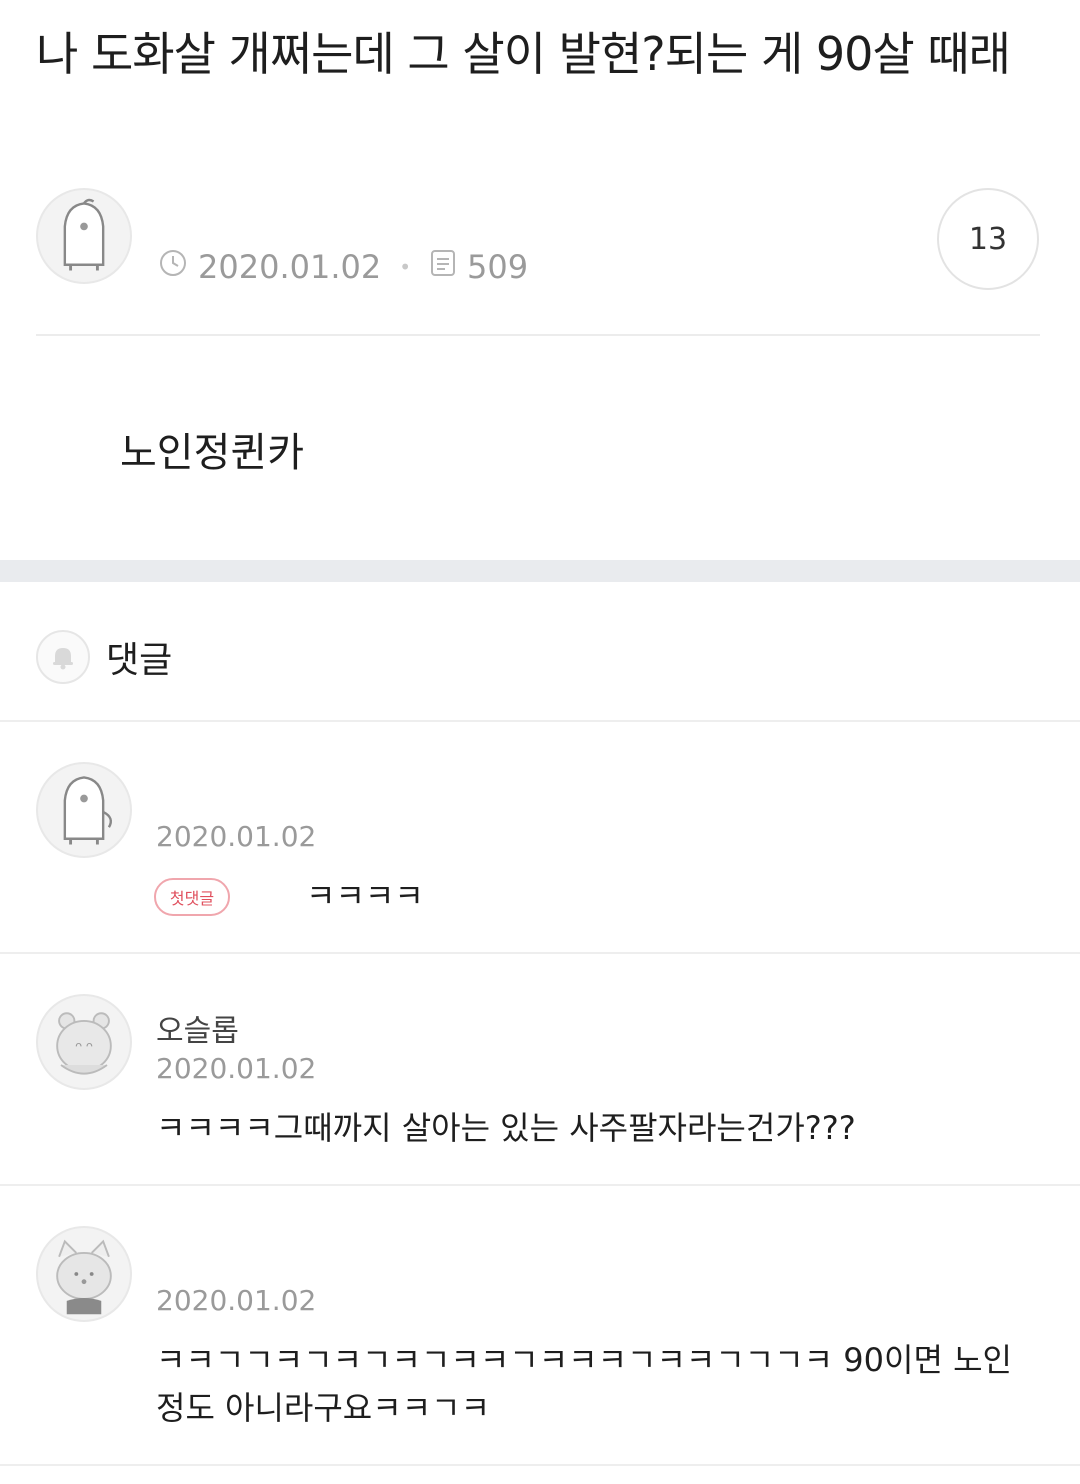  What do you see at coordinates (212, 453) in the screenshot?
I see `post-body: 노인정퀸카` at bounding box center [212, 453].